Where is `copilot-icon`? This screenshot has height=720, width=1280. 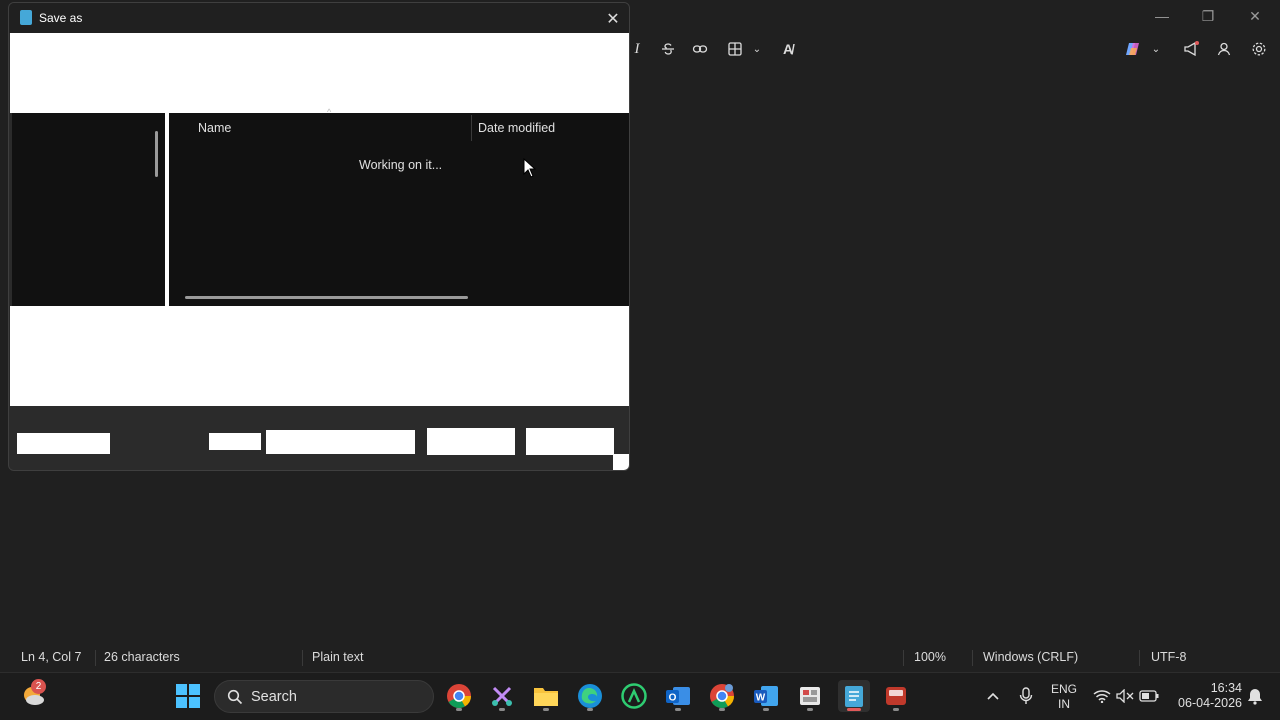
copilot-icon is located at coordinates (1133, 49).